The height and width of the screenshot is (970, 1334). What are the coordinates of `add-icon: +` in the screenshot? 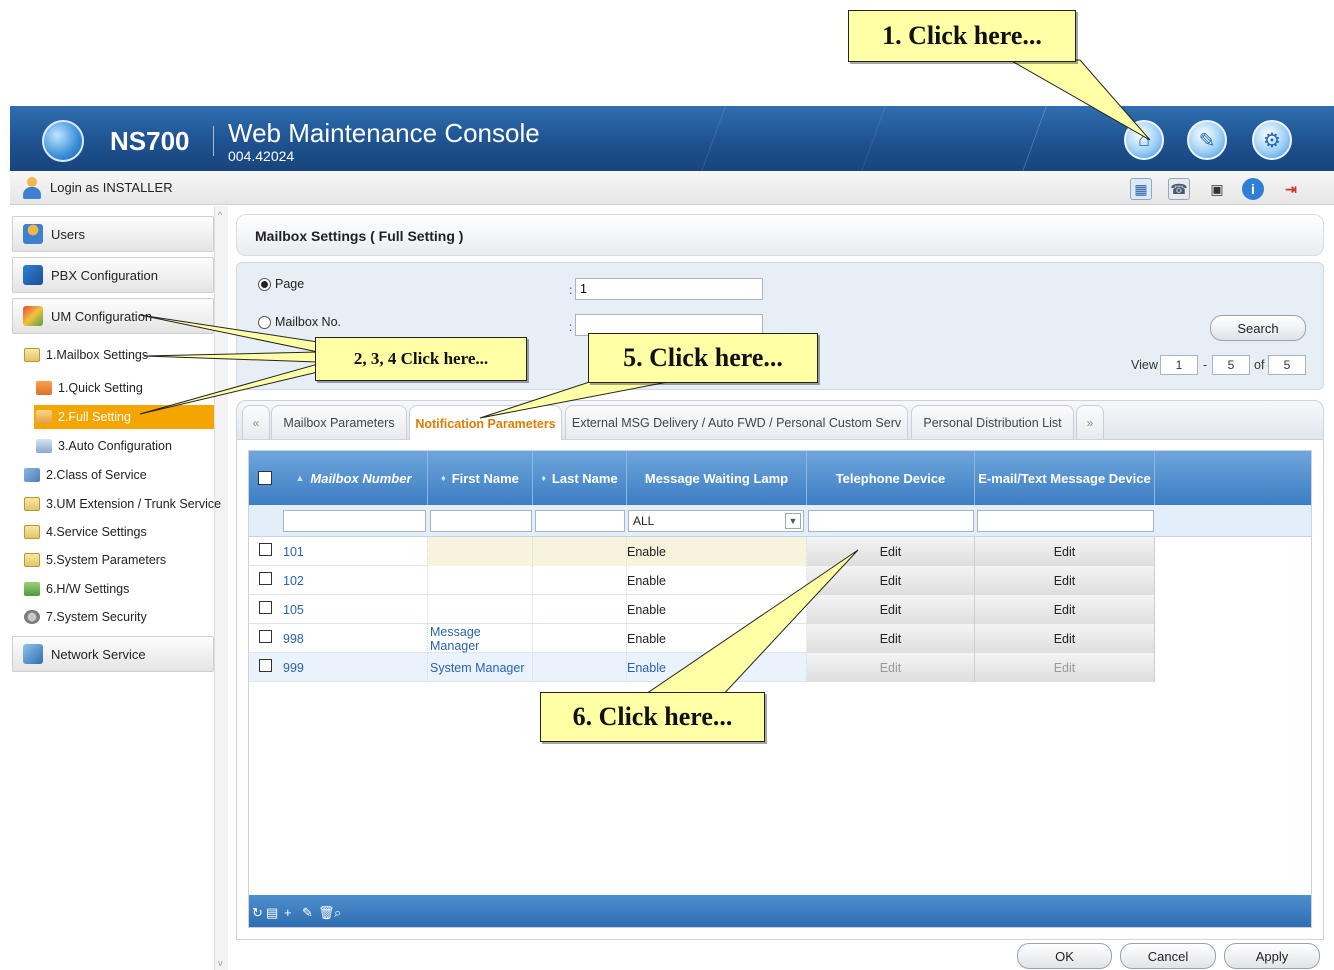 It's located at (288, 912).